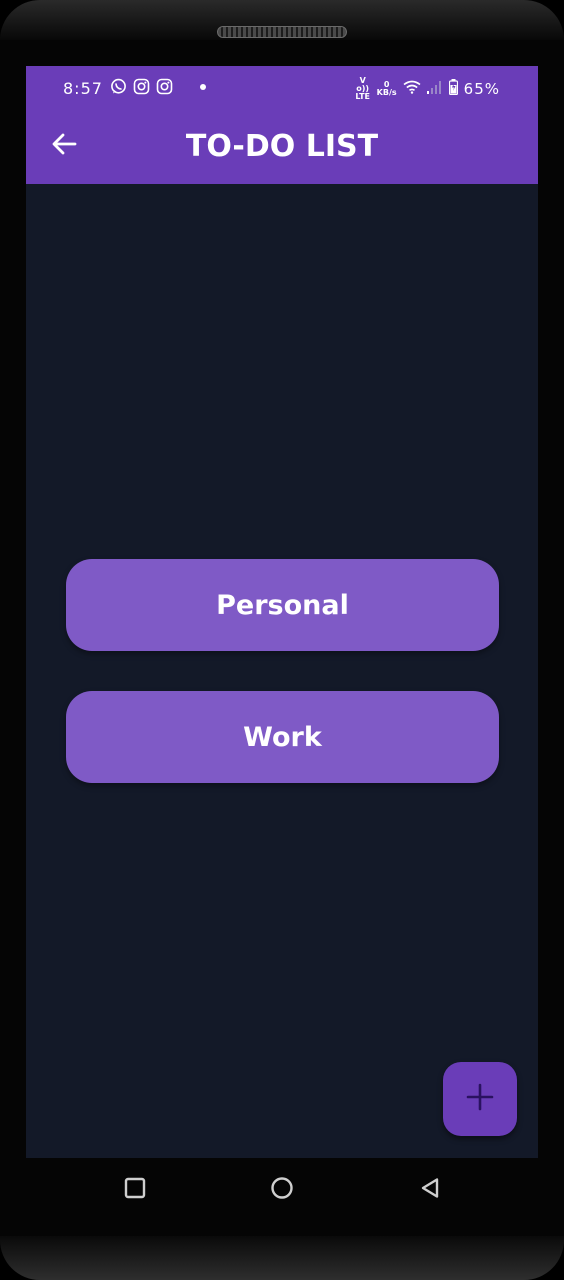 The height and width of the screenshot is (1280, 564). What do you see at coordinates (282, 88) in the screenshot?
I see `status-bar: 8:57 Vo)) LTE 0 KB/s 65%` at bounding box center [282, 88].